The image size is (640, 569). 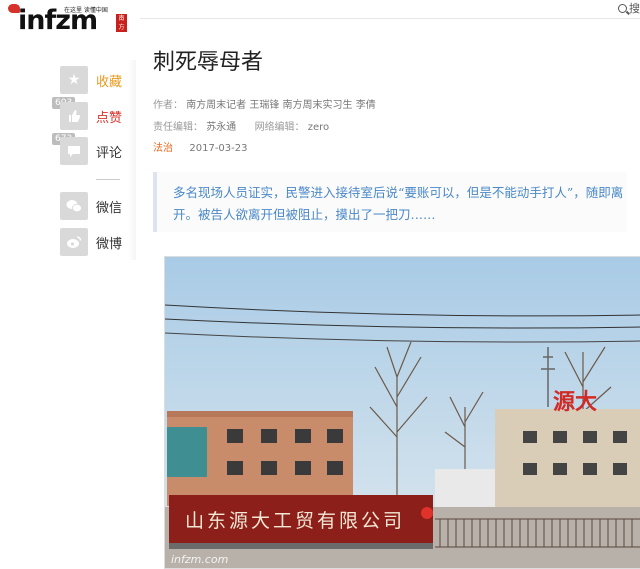 I want to click on editor-line: 责任编辑： 苏永通 网络编辑： zero, so click(x=241, y=125).